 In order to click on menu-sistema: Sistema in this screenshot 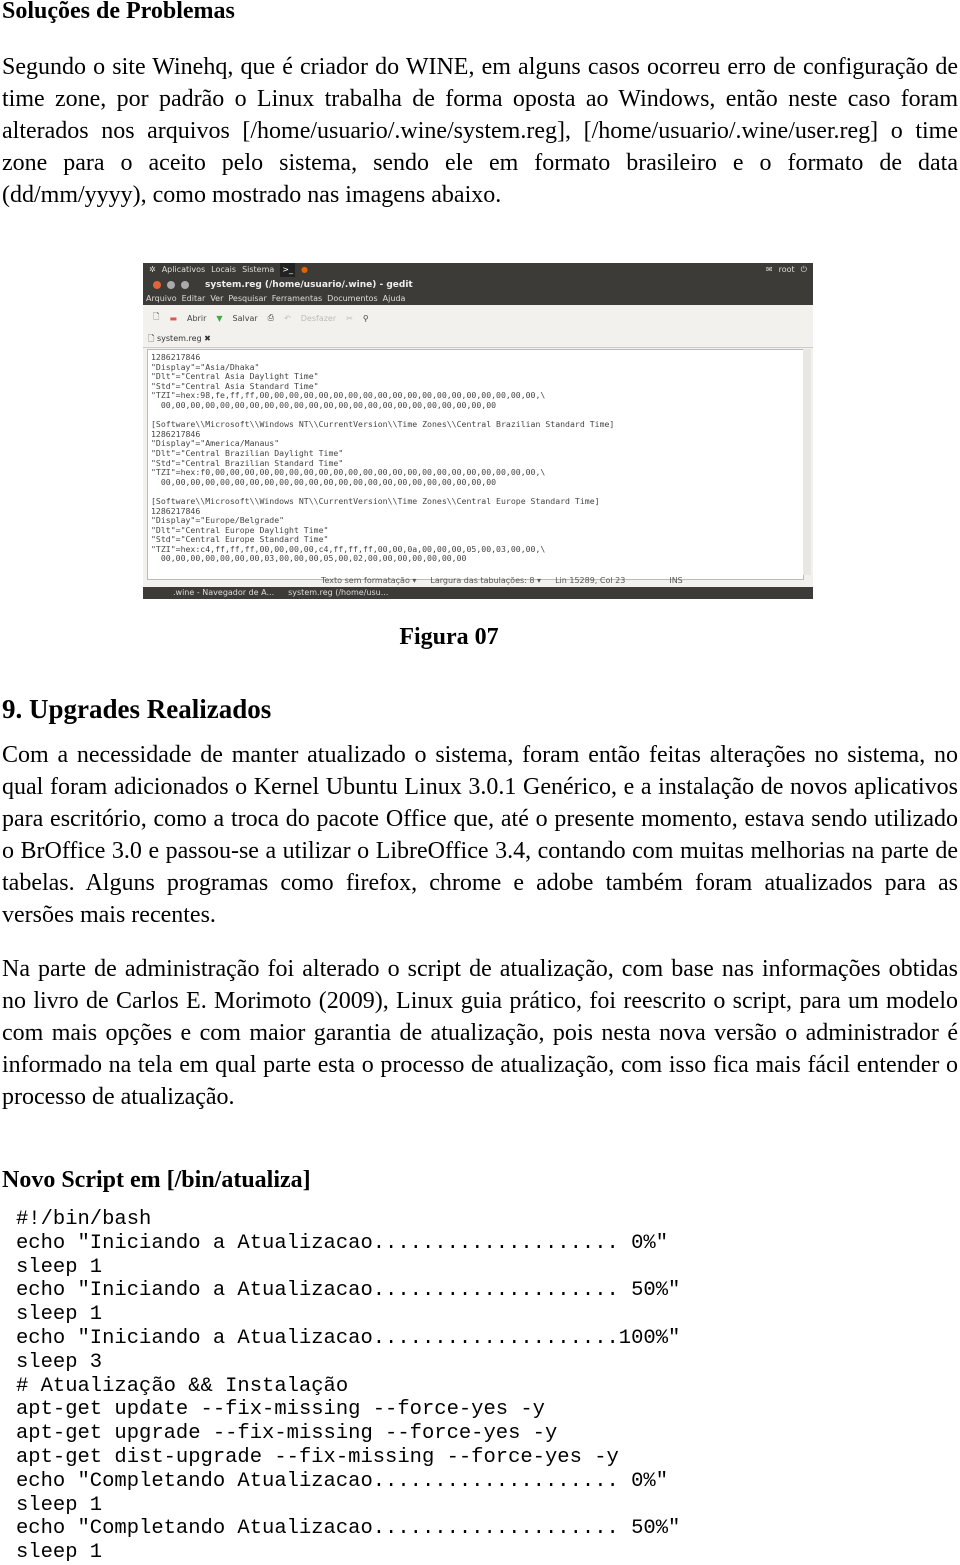, I will do `click(258, 269)`.